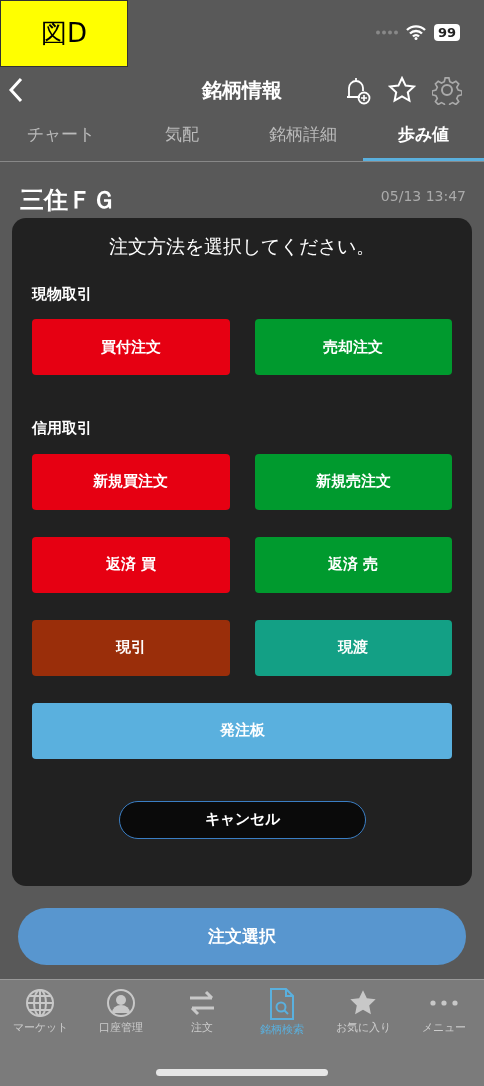 This screenshot has height=1086, width=484. Describe the element at coordinates (402, 90) in the screenshot. I see `star-icon` at that location.